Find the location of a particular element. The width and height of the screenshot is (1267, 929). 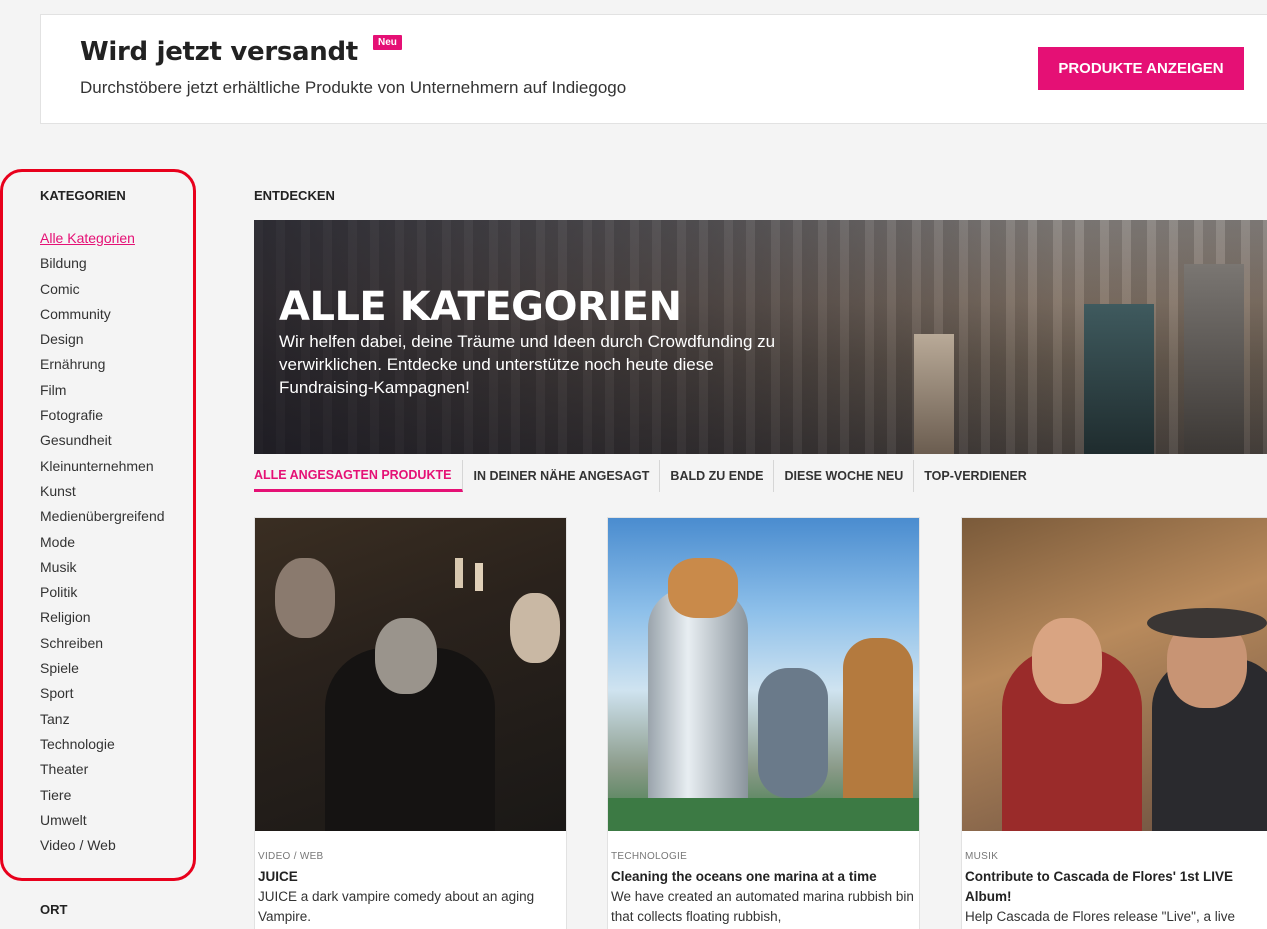

category-film: Film is located at coordinates (102, 392).